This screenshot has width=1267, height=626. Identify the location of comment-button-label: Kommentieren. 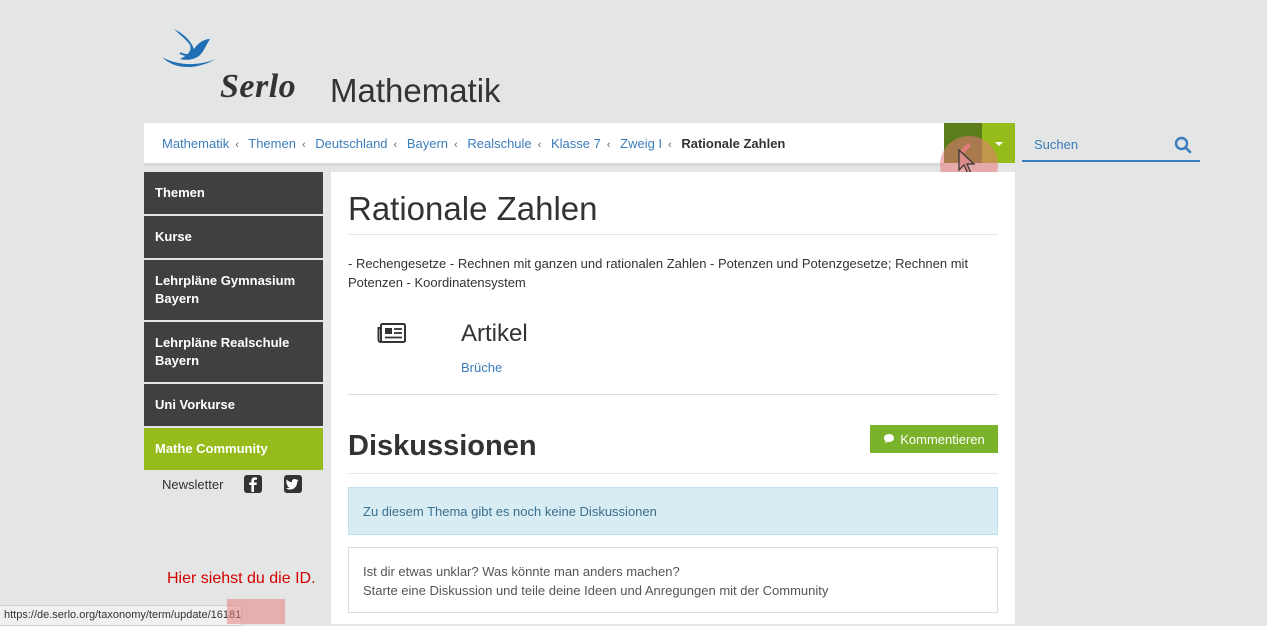
(942, 439).